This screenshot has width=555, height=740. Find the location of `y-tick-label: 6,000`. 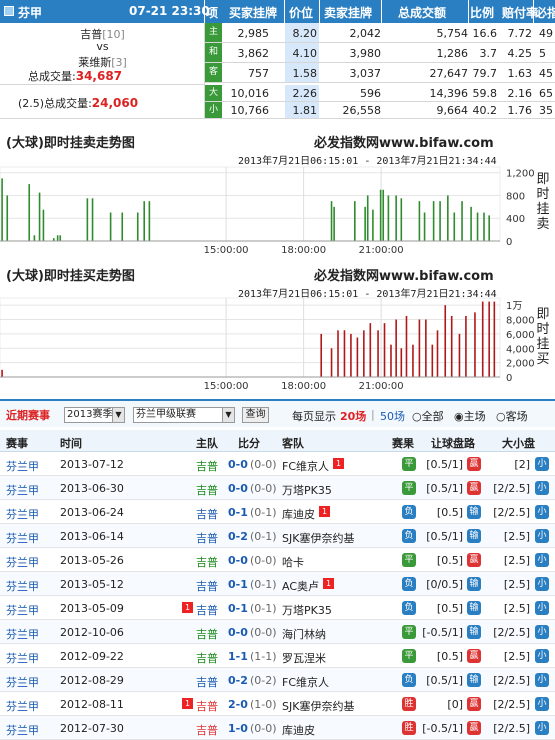

y-tick-label: 6,000 is located at coordinates (520, 335).